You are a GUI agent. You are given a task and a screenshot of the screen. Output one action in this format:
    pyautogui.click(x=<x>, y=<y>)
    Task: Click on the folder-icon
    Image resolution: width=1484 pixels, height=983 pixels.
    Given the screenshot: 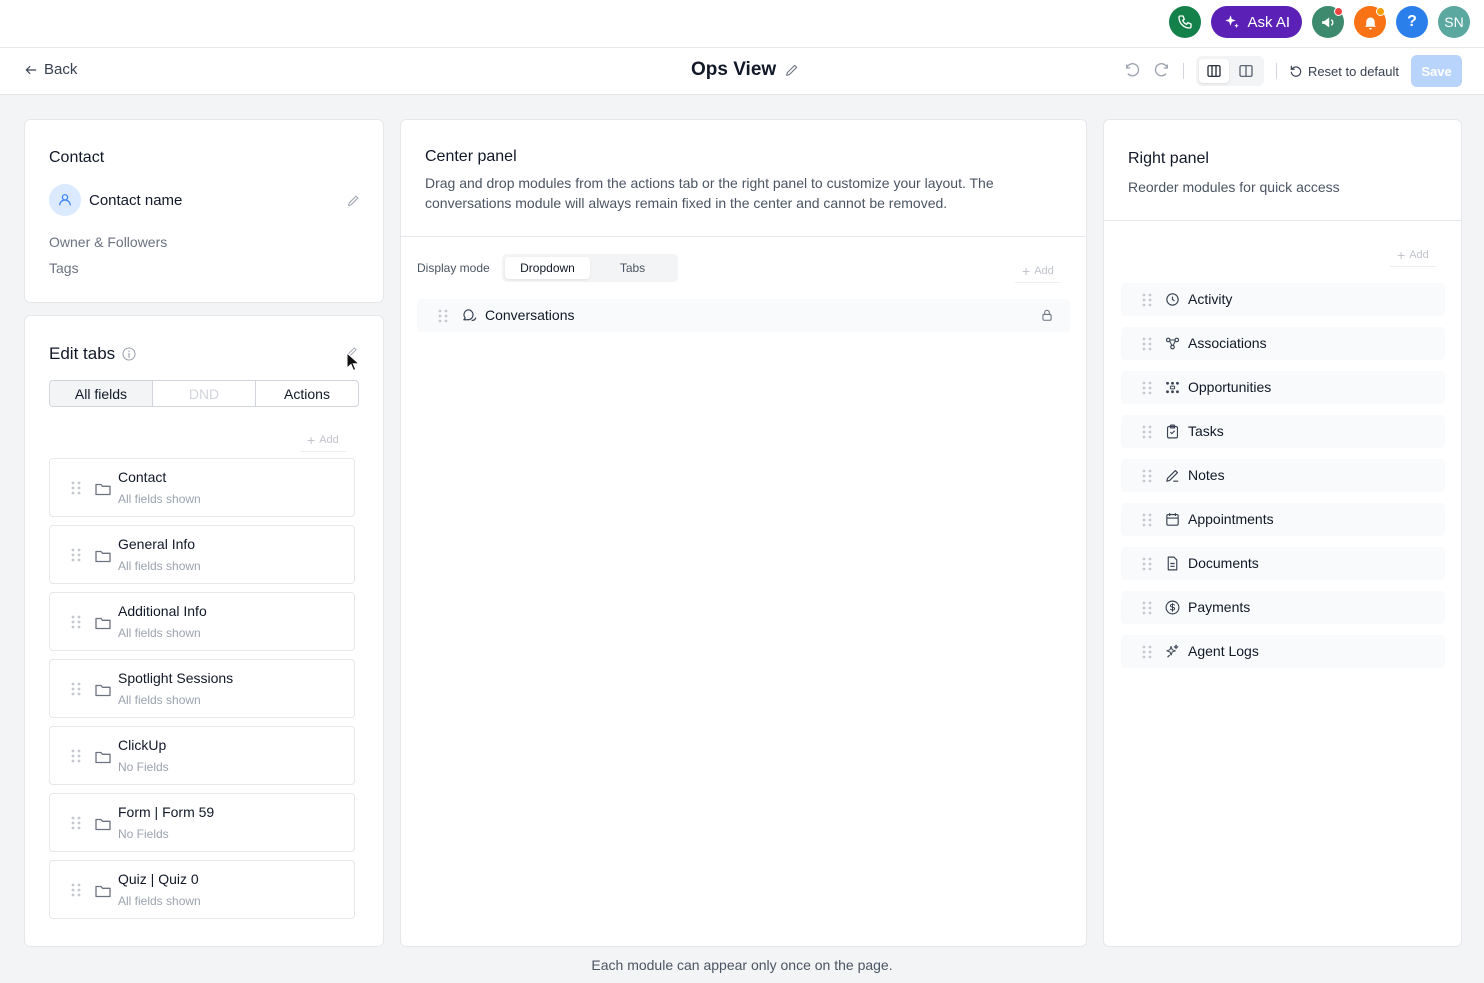 What is the action you would take?
    pyautogui.click(x=103, y=489)
    